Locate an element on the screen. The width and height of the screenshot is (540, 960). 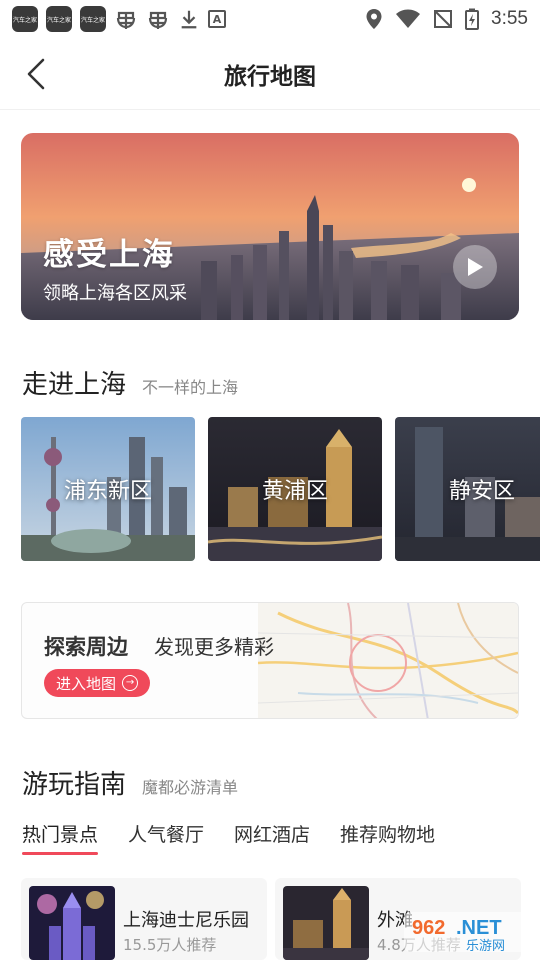
svg-text: 962 is located at coordinates (428, 928).